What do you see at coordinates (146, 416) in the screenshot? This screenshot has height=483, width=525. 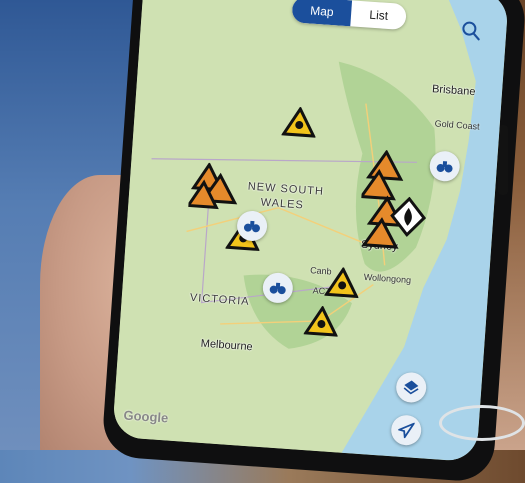 I see `google-attribution: Google` at bounding box center [146, 416].